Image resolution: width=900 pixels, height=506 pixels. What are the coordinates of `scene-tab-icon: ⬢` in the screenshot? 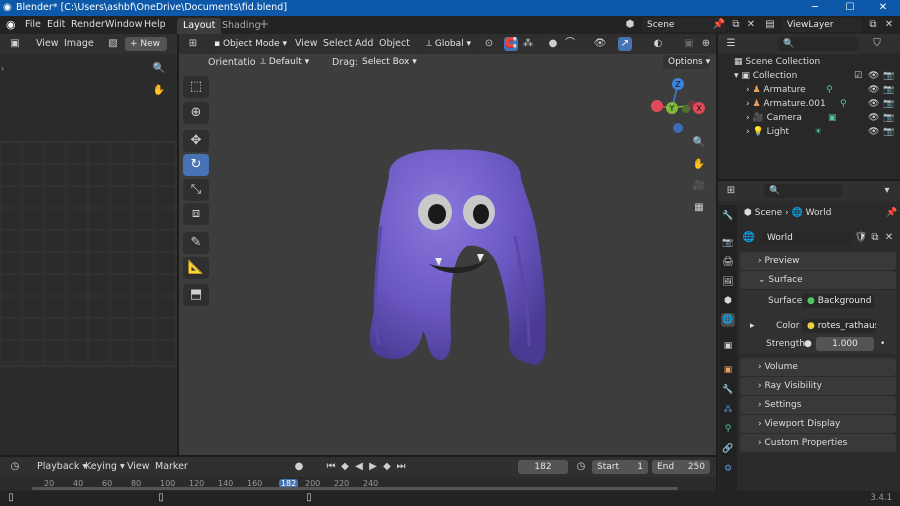 It's located at (728, 301).